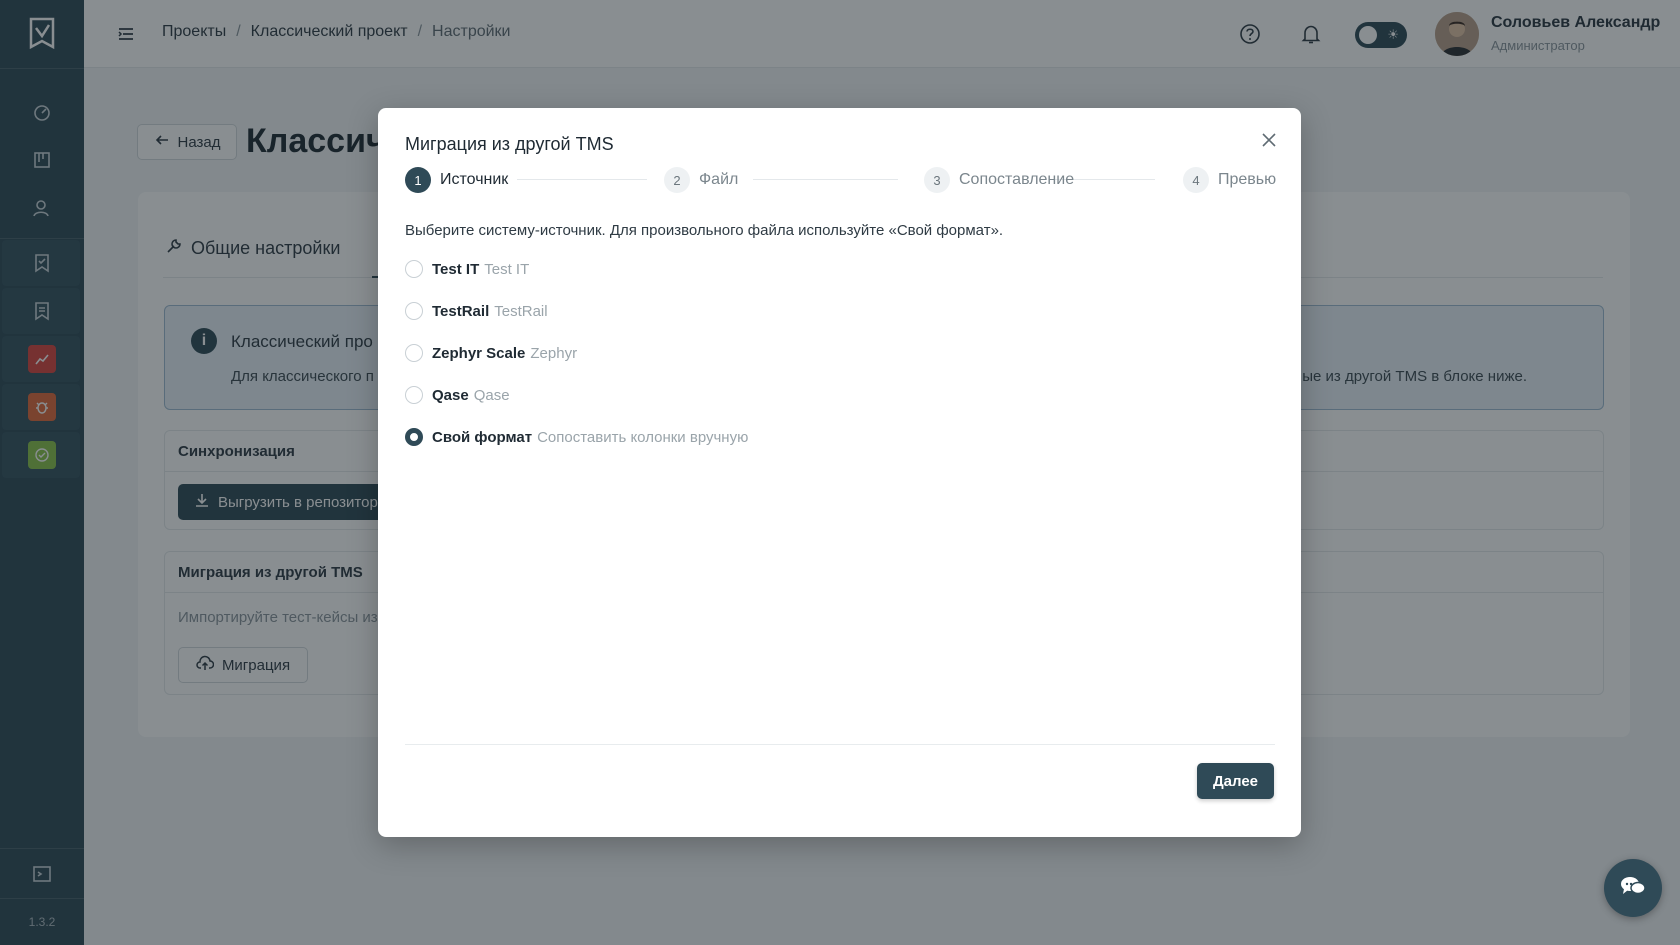 This screenshot has height=945, width=1680. I want to click on option-hint: Test IT, so click(507, 269).